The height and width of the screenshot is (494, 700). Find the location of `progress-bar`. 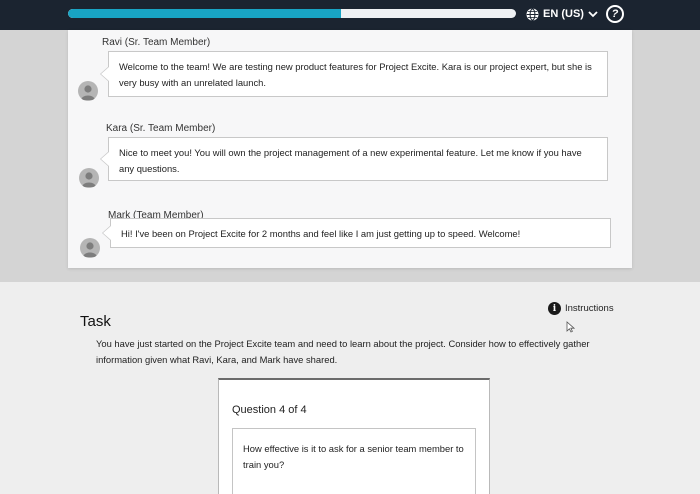

progress-bar is located at coordinates (292, 13).